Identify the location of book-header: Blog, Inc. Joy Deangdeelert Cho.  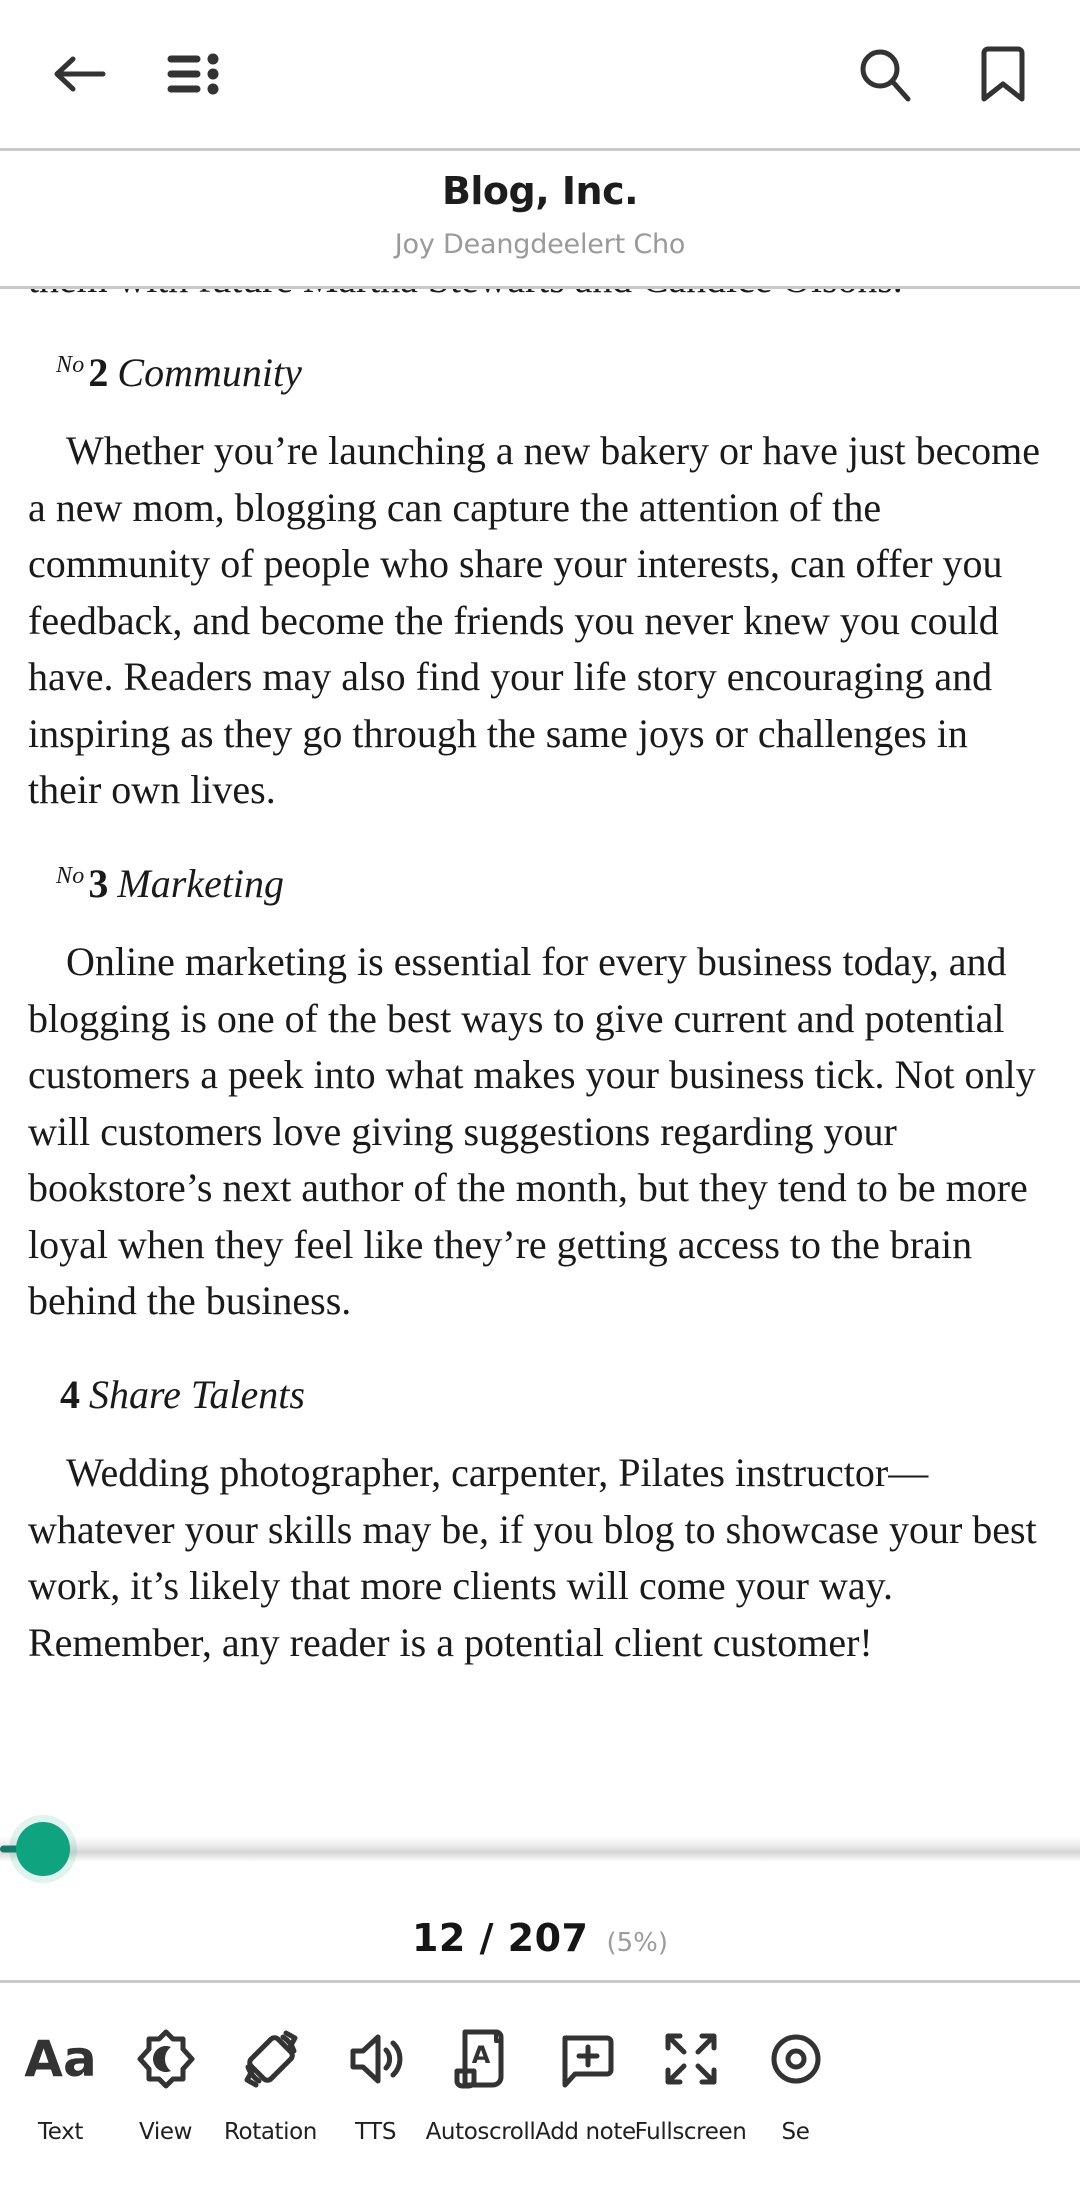
(540, 218).